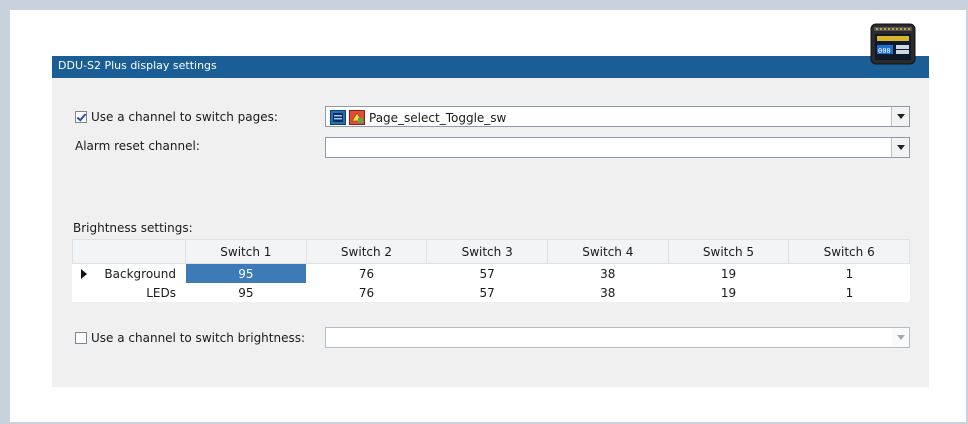 This screenshot has height=424, width=968. I want to click on channel-icon, so click(338, 117).